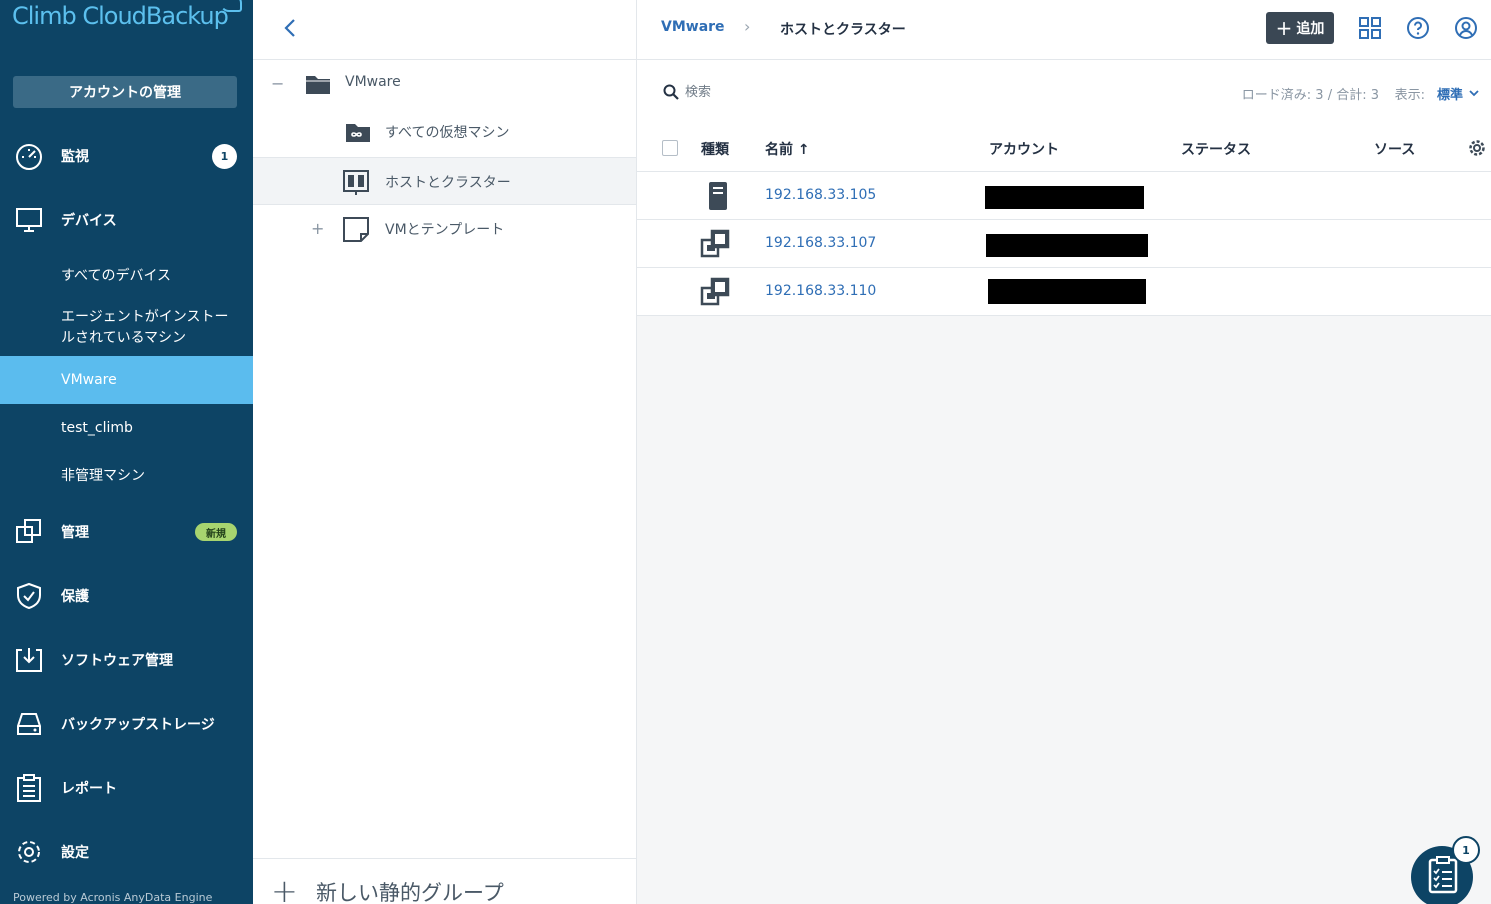  I want to click on download-tray-icon, so click(29, 660).